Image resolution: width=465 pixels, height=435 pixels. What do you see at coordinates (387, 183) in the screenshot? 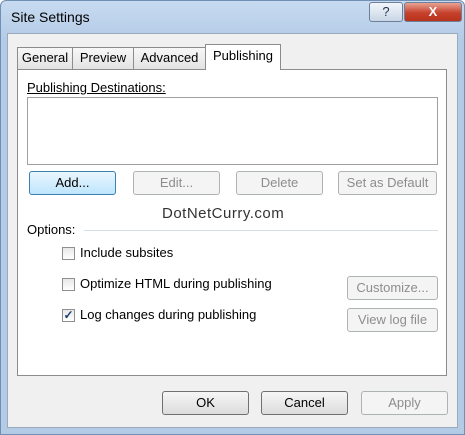
I see `set-as-default-button: Set as Default` at bounding box center [387, 183].